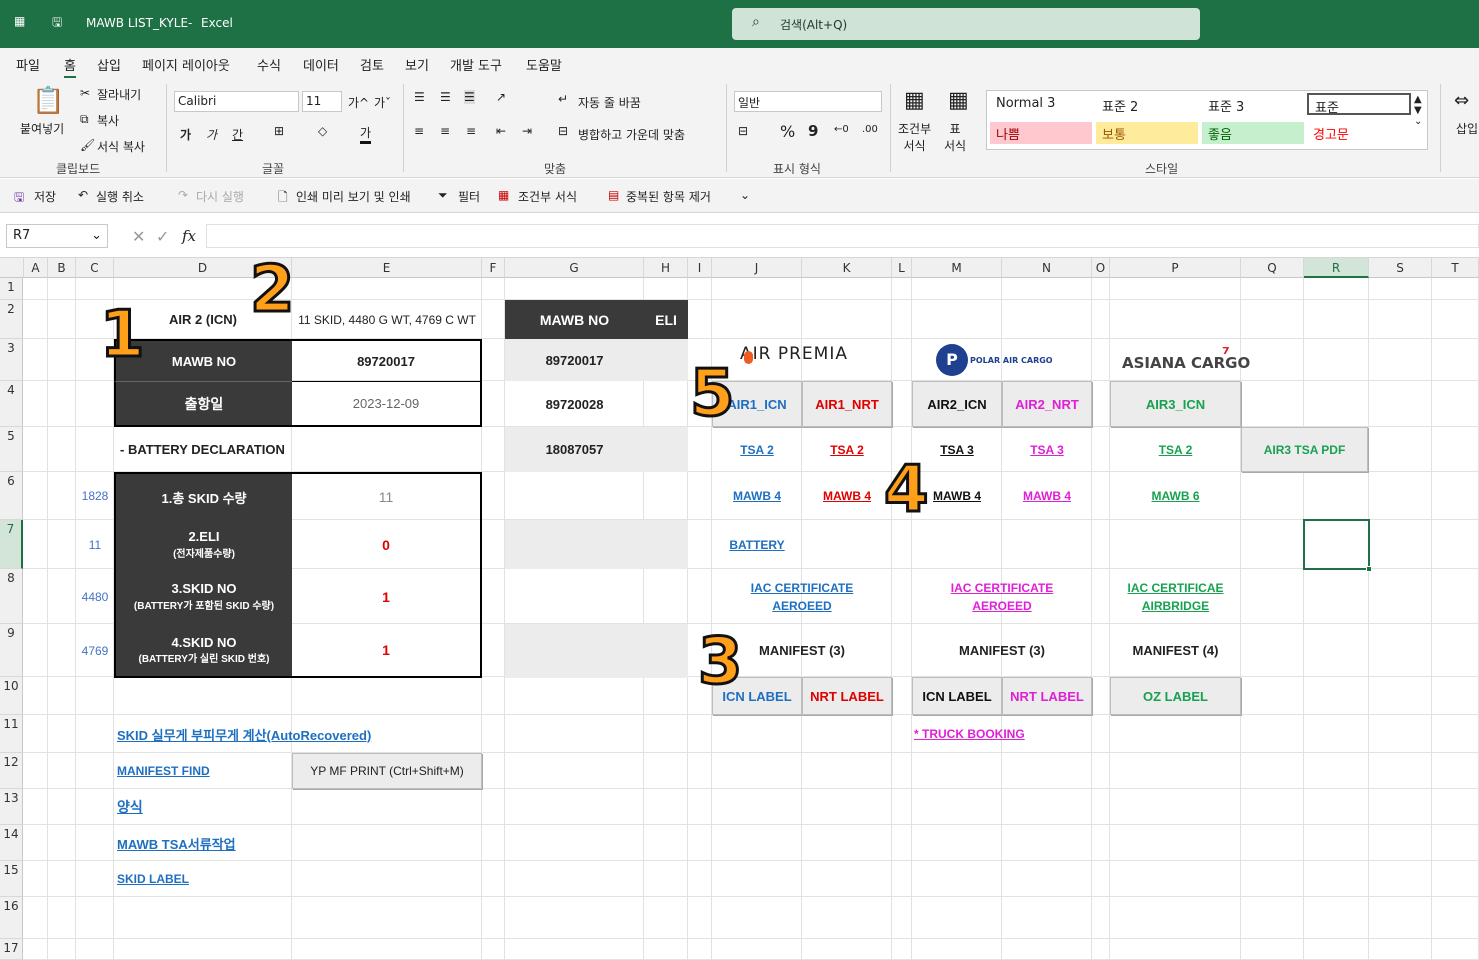 The width and height of the screenshot is (1479, 960). I want to click on print-preview-icon: 🗋, so click(283, 198).